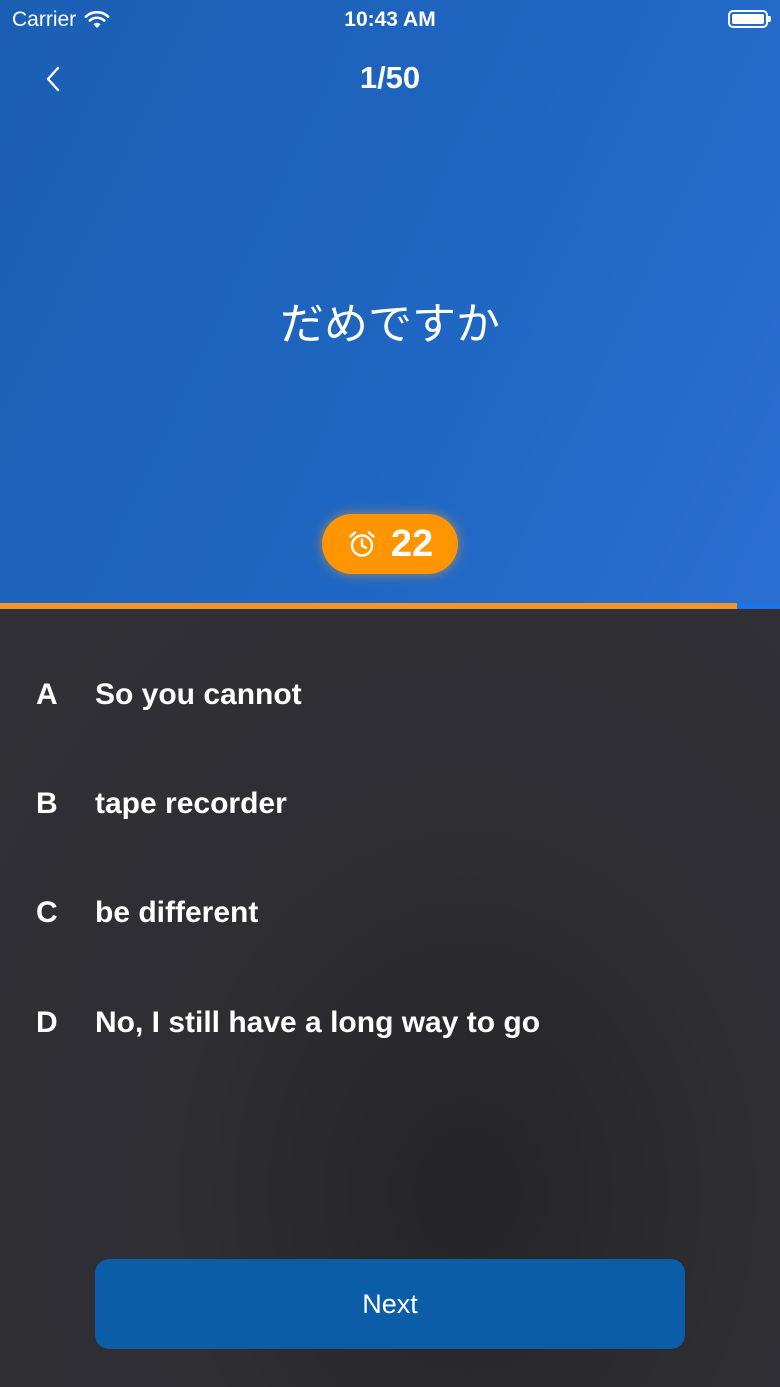 This screenshot has width=780, height=1387. I want to click on timer-value: 22, so click(412, 543).